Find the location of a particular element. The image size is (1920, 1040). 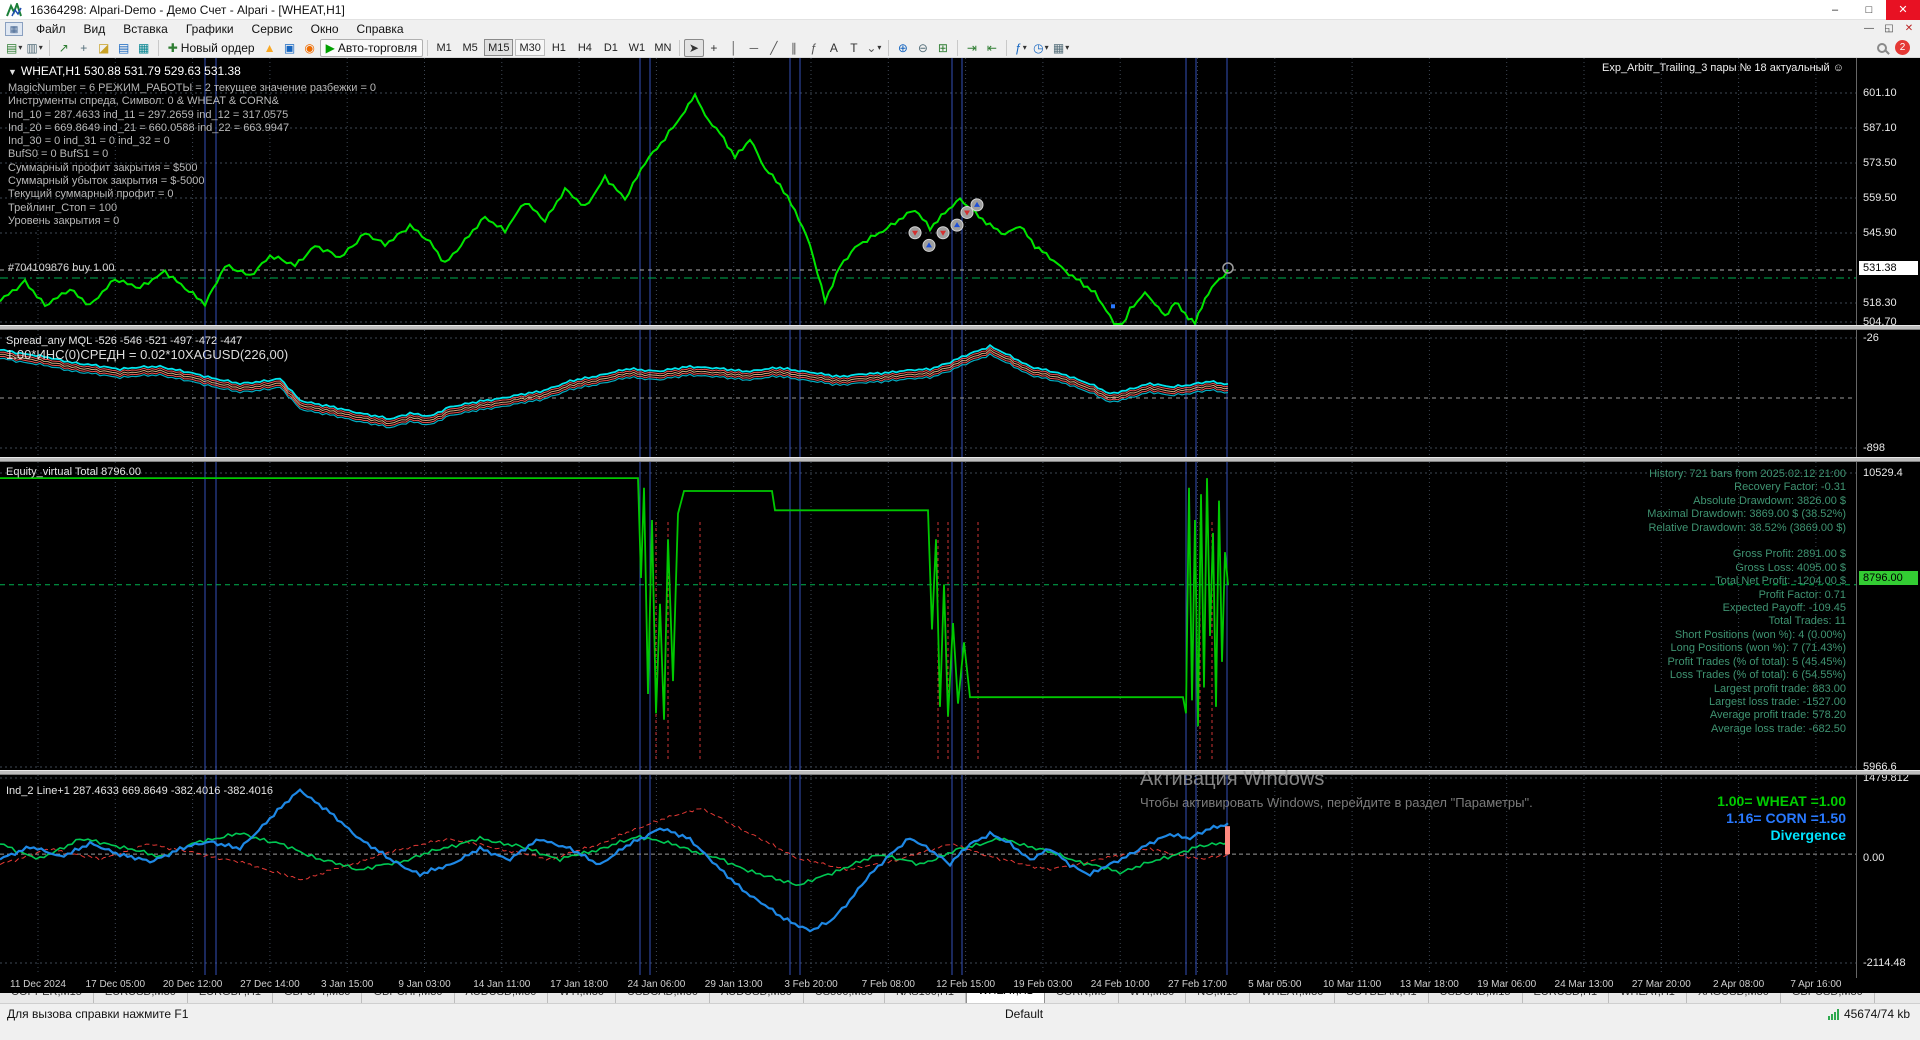

market-watch-icon: ↗ is located at coordinates (63, 47).